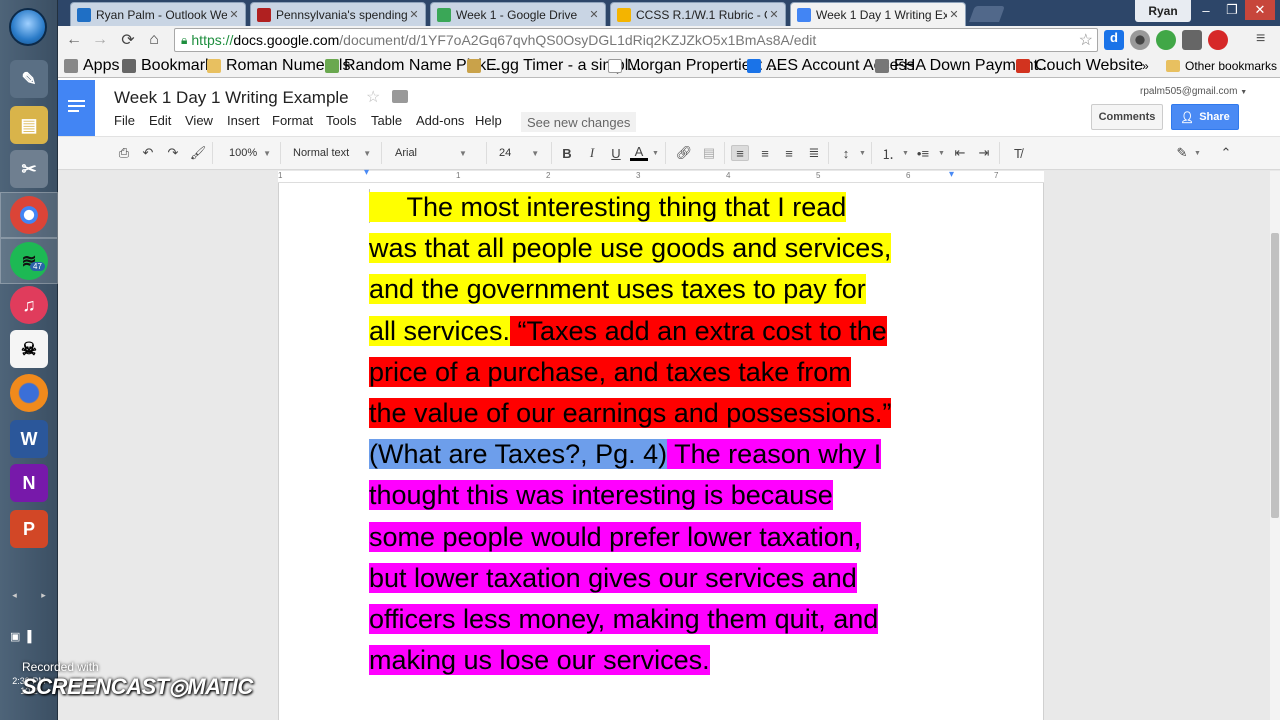 This screenshot has width=1280, height=720. I want to click on bulleted-list-icon: •≡, so click(923, 153).